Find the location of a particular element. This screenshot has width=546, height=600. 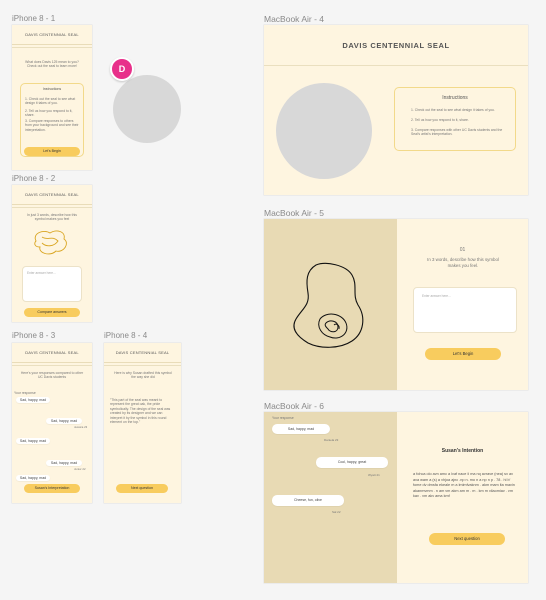

avatar: D is located at coordinates (122, 69).